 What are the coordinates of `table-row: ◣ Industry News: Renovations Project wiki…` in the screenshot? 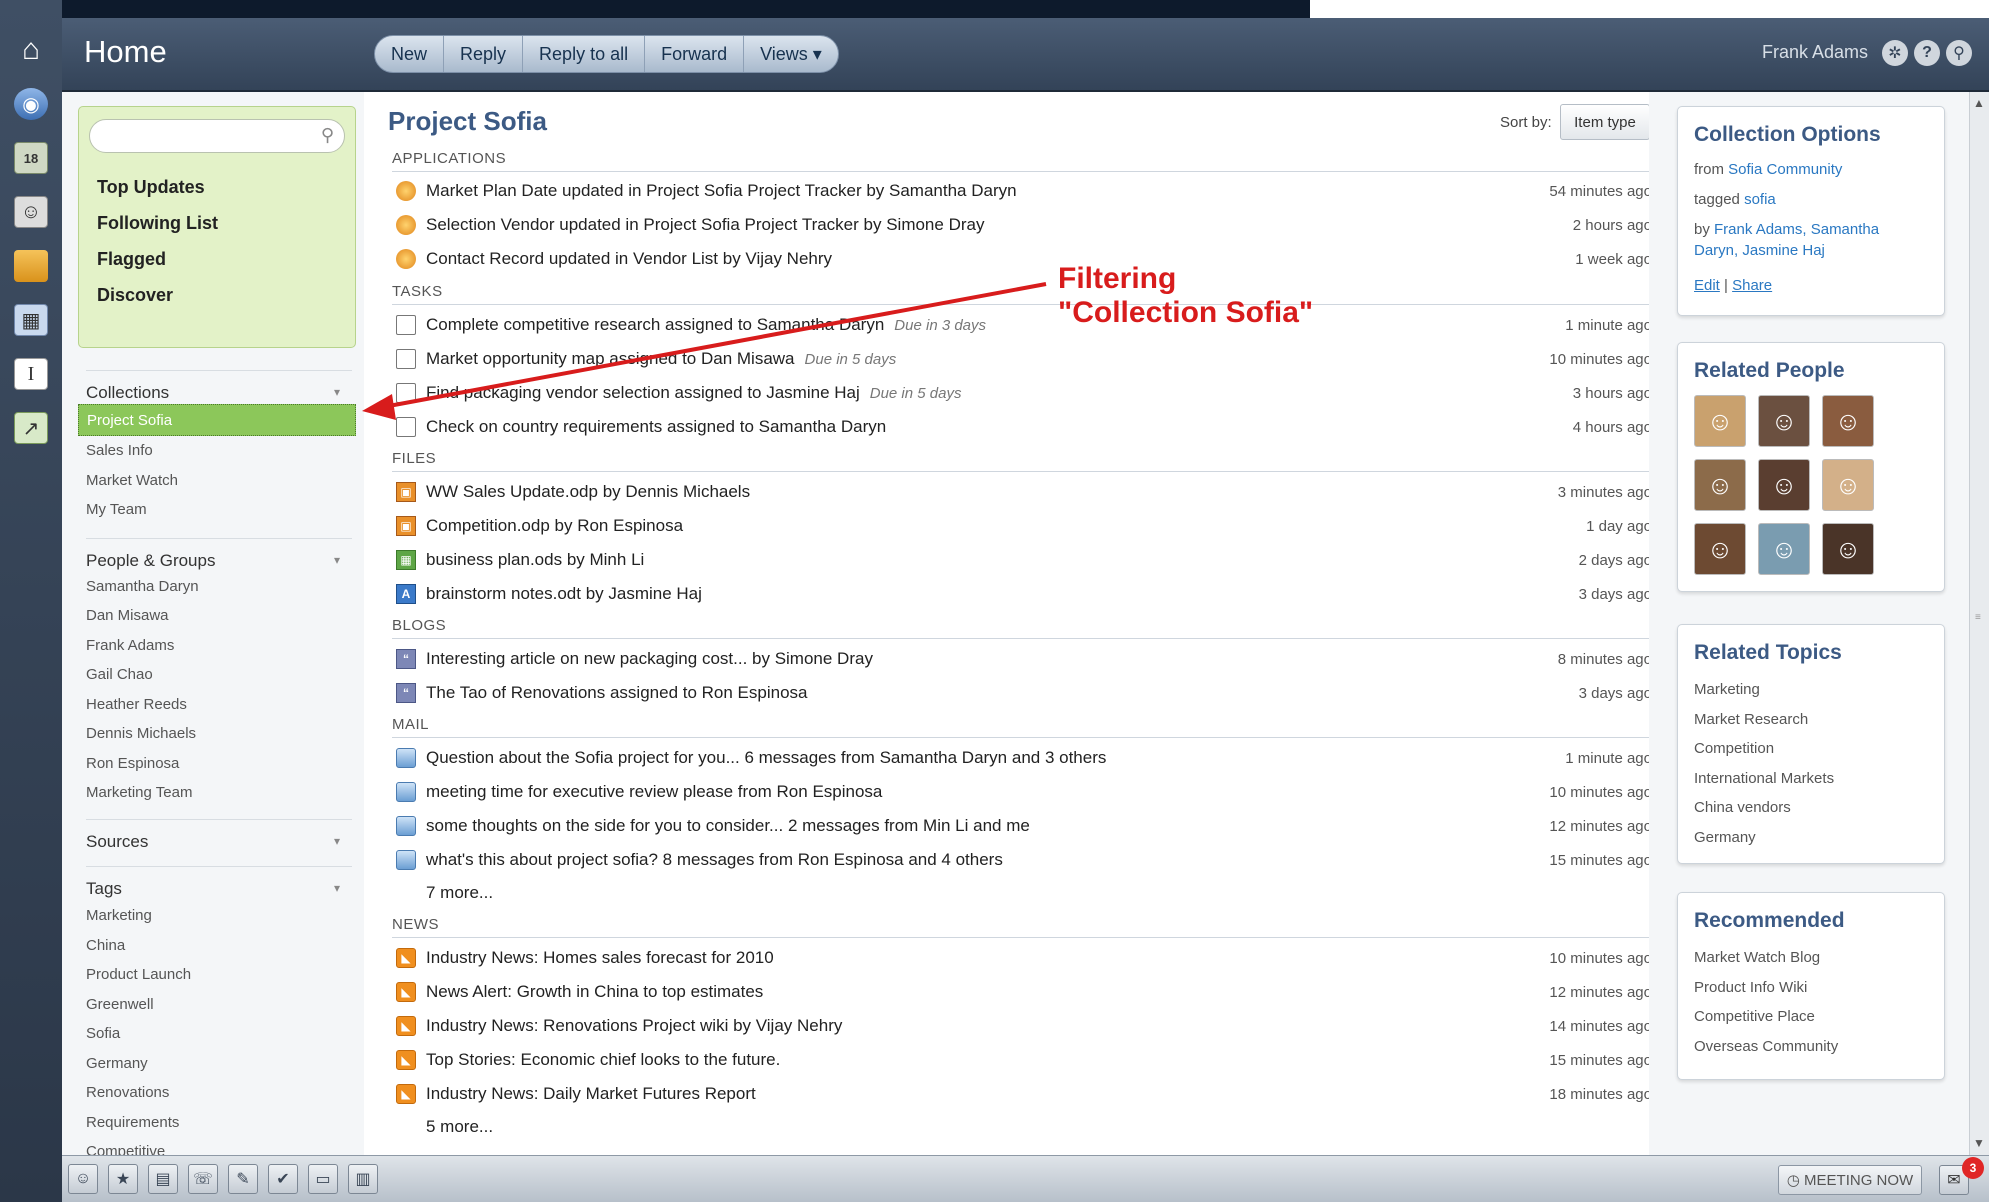 It's located at (1023, 1028).